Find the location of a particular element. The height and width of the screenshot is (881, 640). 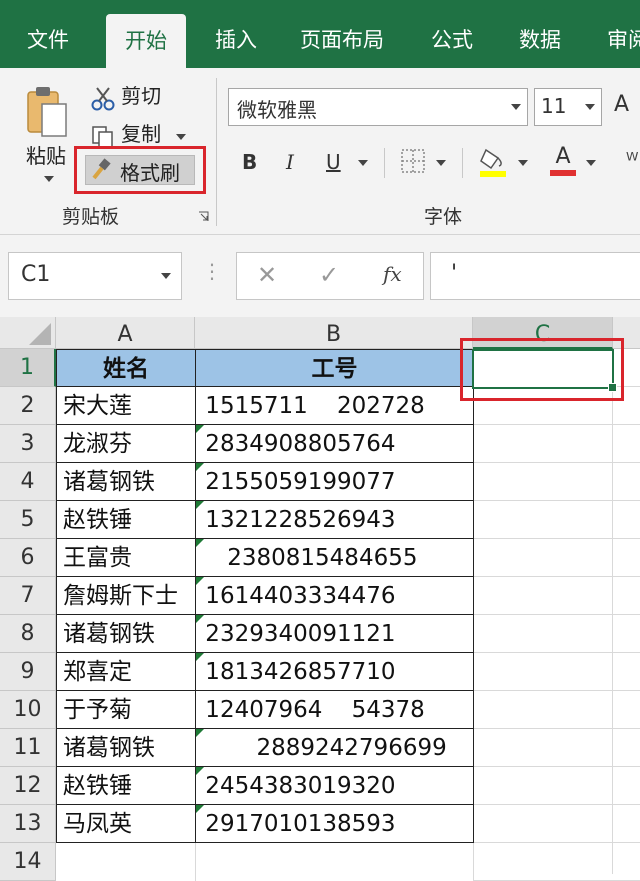

id-cell: 2329340091121 is located at coordinates (334, 634).